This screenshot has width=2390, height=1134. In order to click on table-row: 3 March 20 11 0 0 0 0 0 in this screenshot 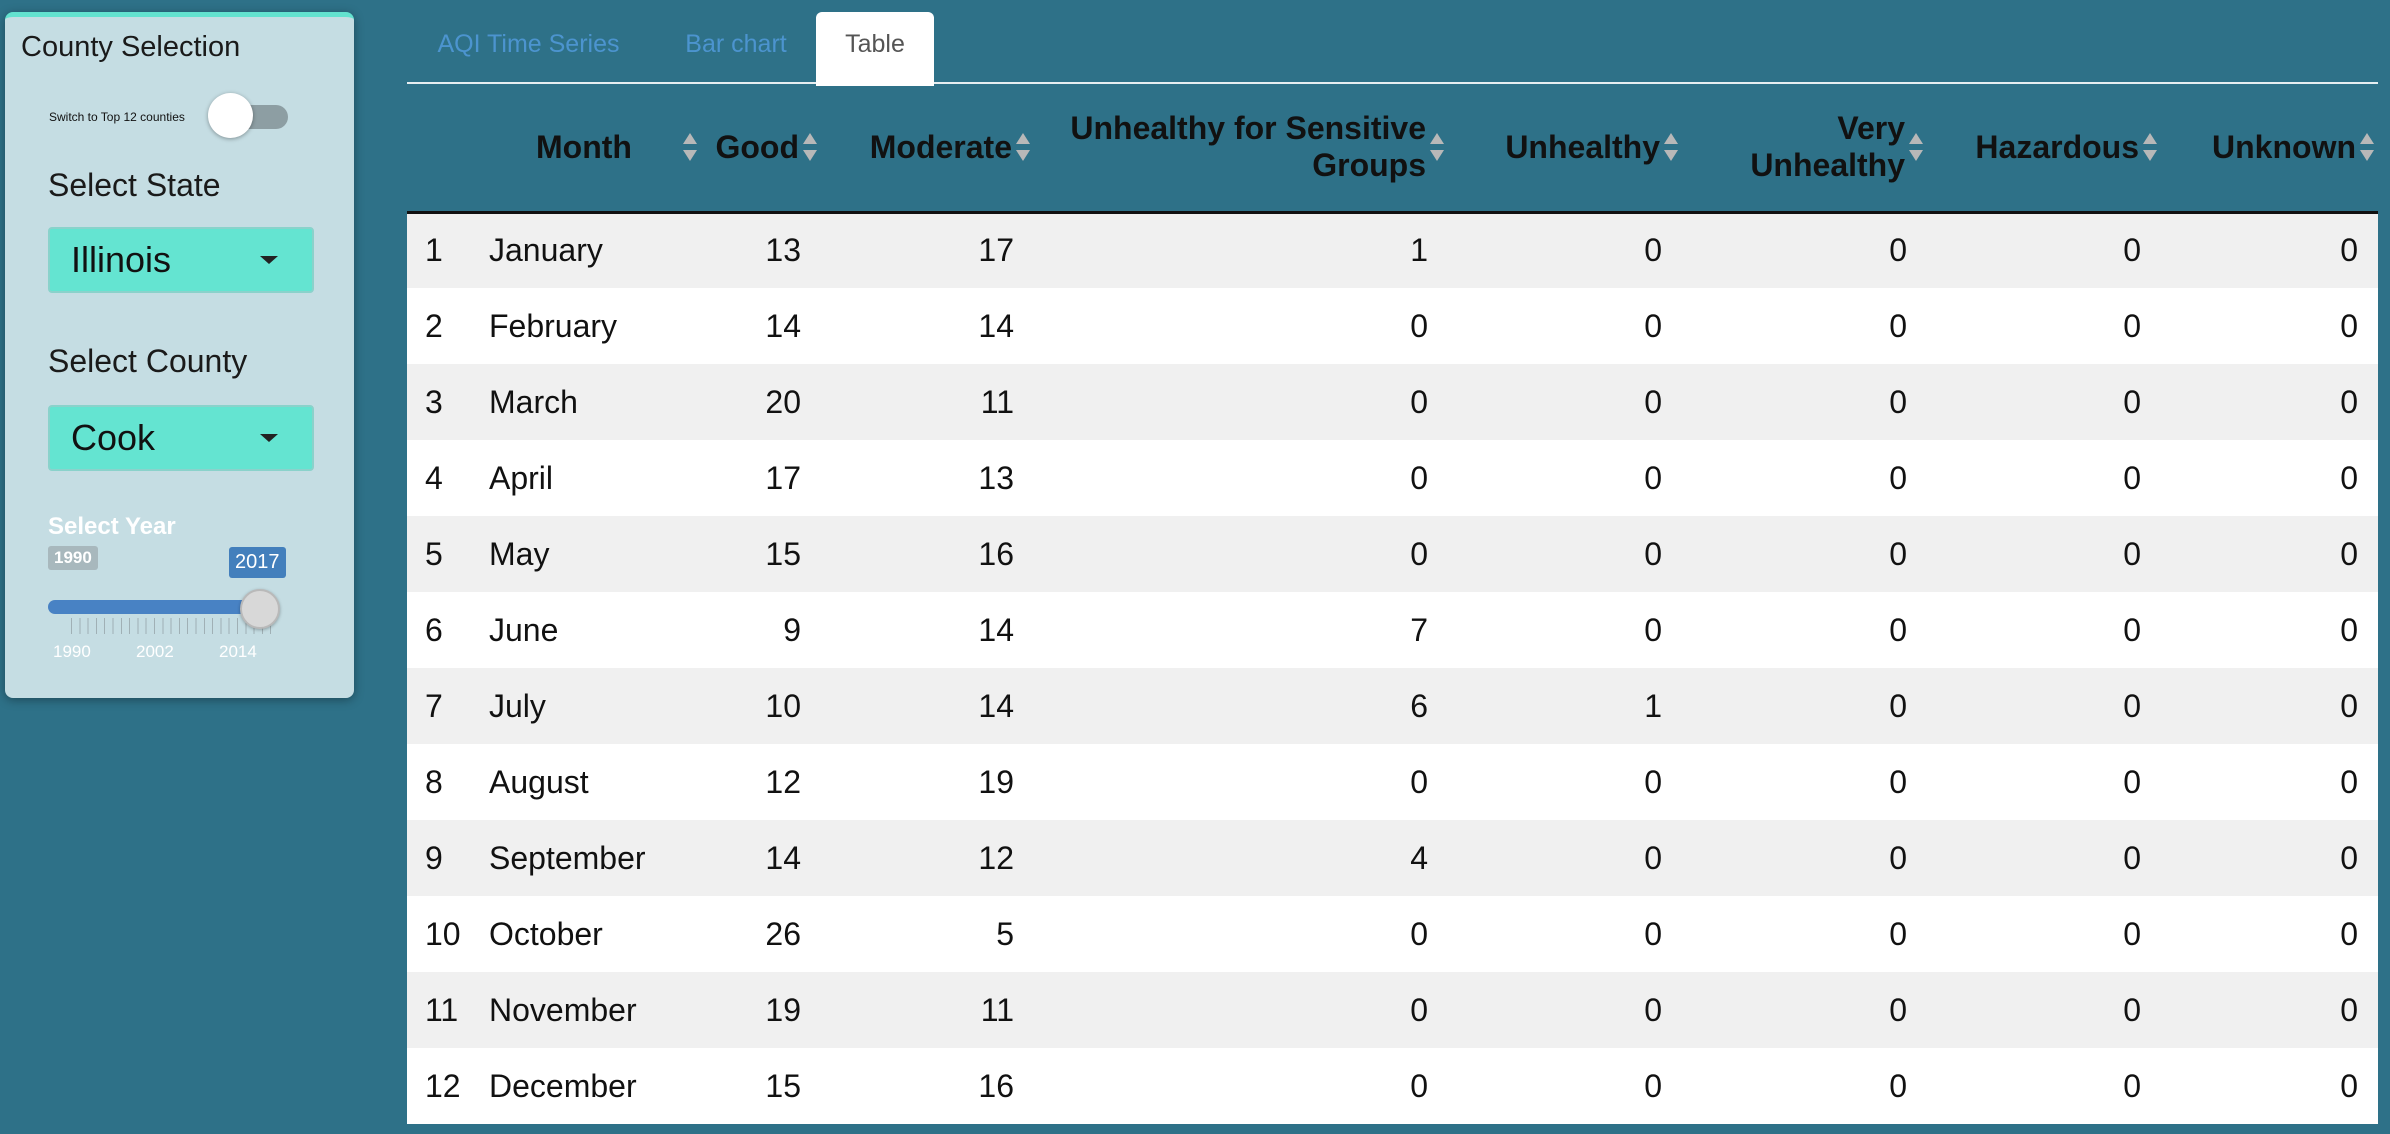, I will do `click(1392, 402)`.